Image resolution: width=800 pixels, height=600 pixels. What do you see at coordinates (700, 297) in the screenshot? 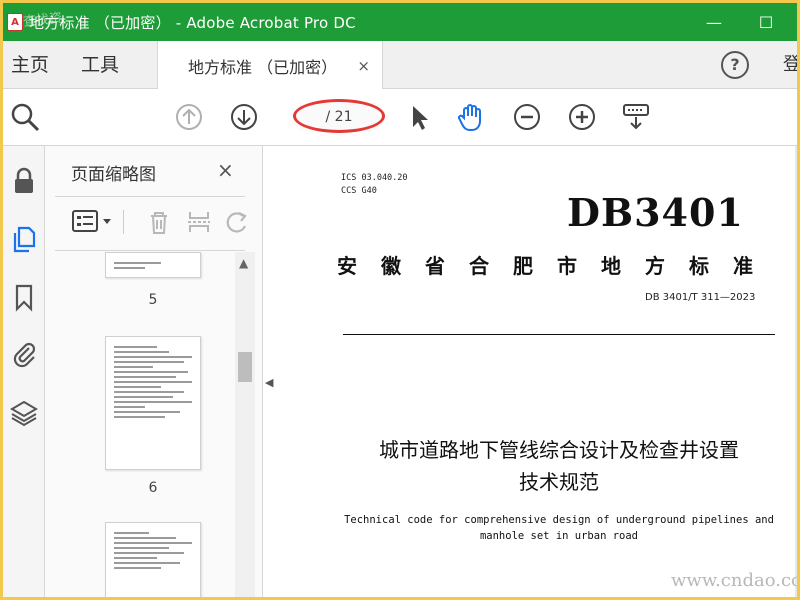
I see `standard-number: DB 3401/T 311—2023` at bounding box center [700, 297].